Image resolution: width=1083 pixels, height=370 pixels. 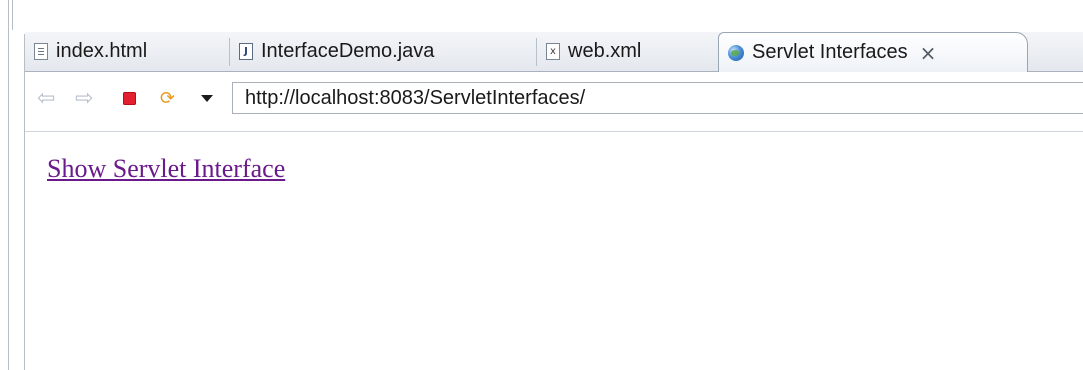 I want to click on tab-label: web.xml, so click(x=605, y=51).